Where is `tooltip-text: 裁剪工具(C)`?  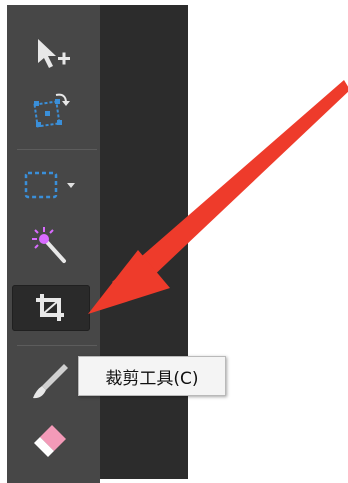 tooltip-text: 裁剪工具(C) is located at coordinates (152, 378).